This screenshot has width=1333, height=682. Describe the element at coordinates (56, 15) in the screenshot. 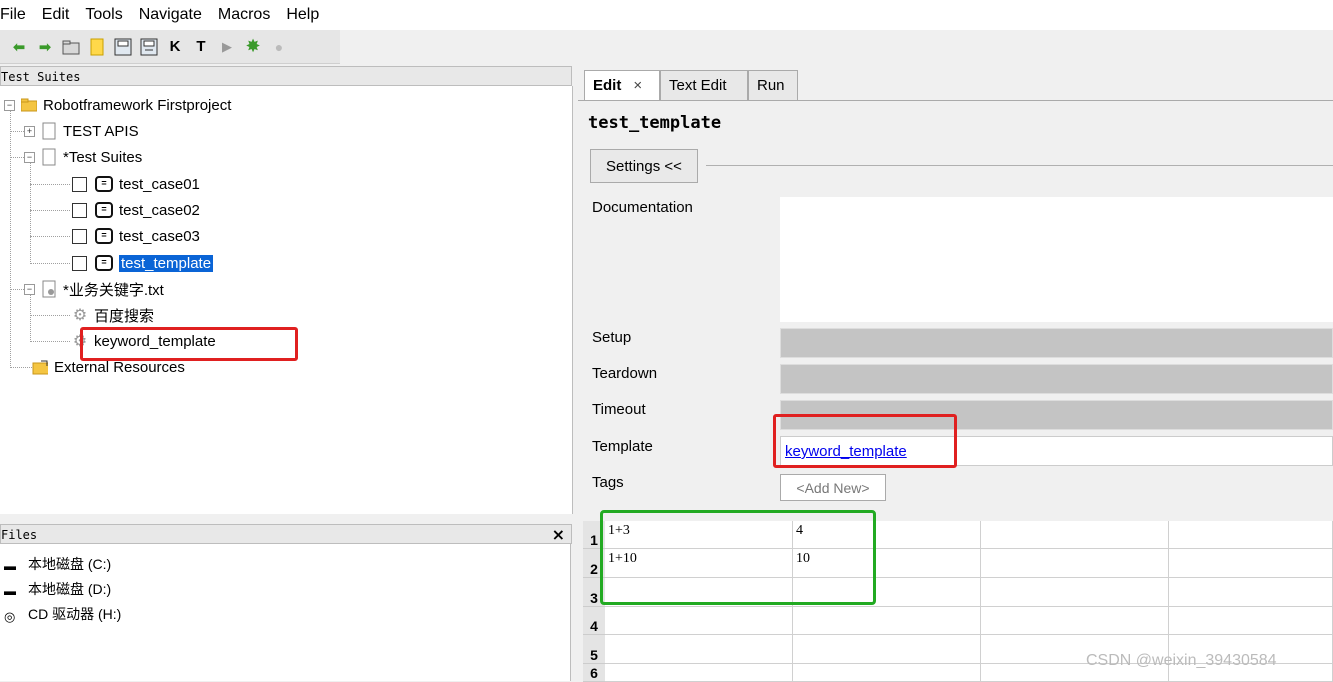

I see `menu-edit: Edit` at that location.